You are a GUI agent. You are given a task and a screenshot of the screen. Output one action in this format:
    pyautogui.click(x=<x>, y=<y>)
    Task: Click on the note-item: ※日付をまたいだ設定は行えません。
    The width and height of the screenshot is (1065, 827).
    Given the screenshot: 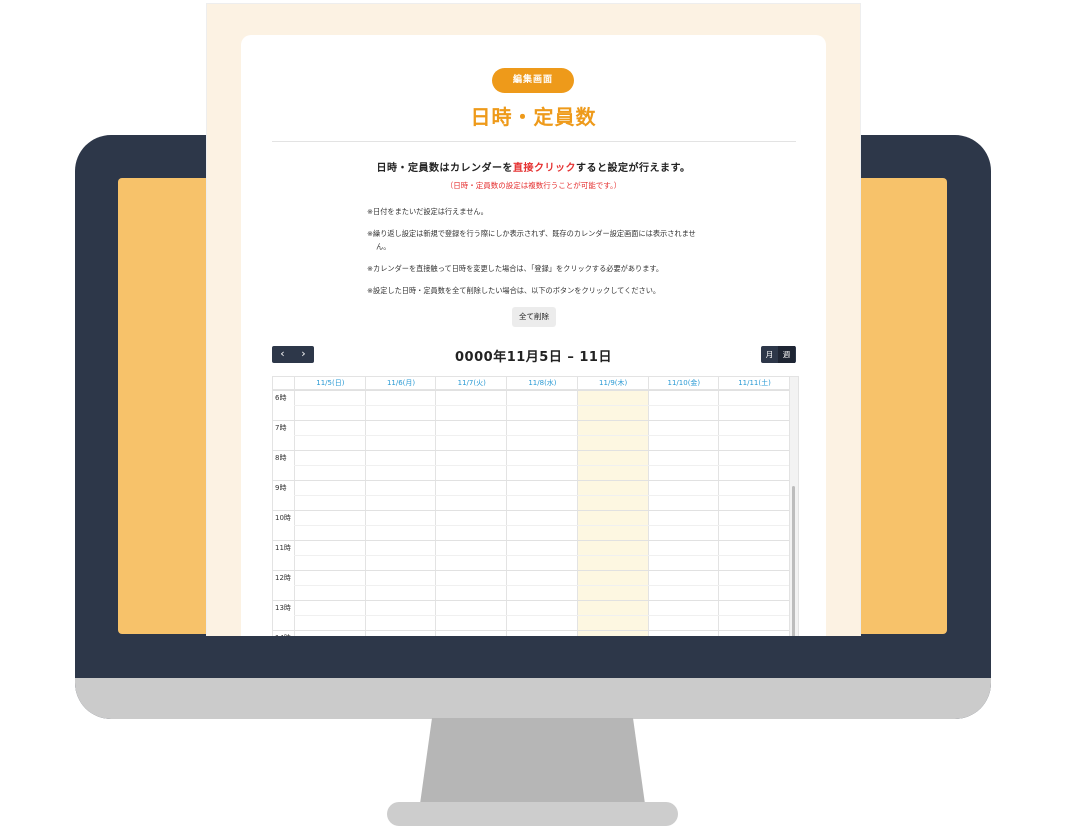 What is the action you would take?
    pyautogui.click(x=427, y=211)
    